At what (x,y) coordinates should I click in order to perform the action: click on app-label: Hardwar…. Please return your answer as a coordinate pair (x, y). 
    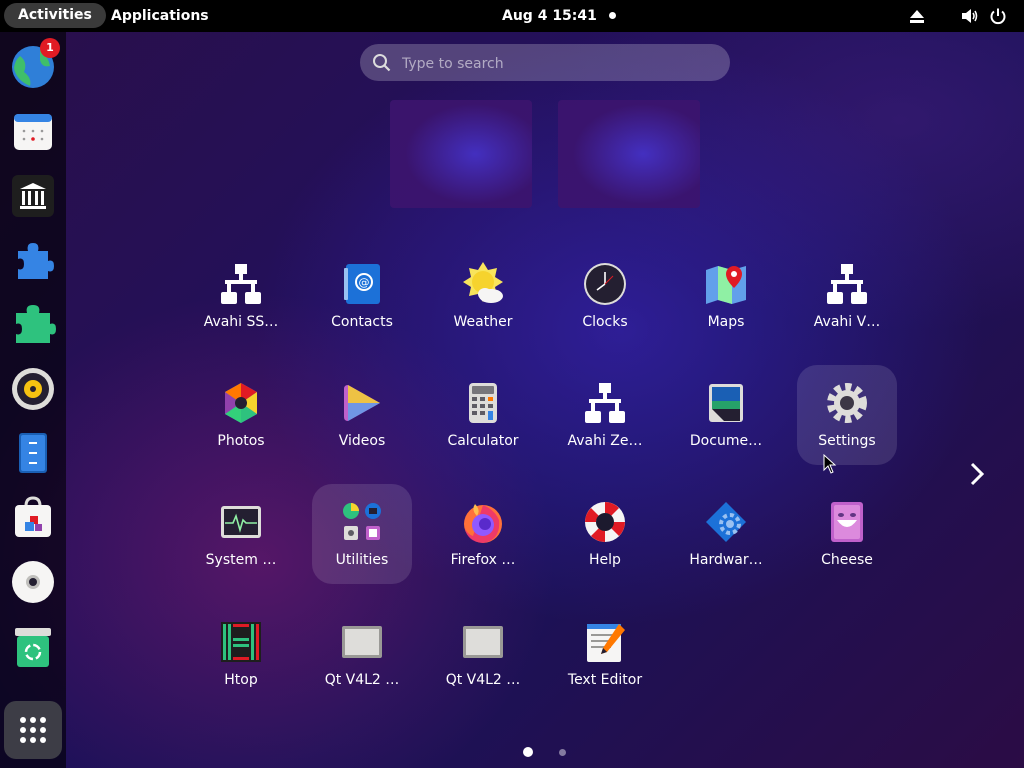
    Looking at the image, I should click on (726, 560).